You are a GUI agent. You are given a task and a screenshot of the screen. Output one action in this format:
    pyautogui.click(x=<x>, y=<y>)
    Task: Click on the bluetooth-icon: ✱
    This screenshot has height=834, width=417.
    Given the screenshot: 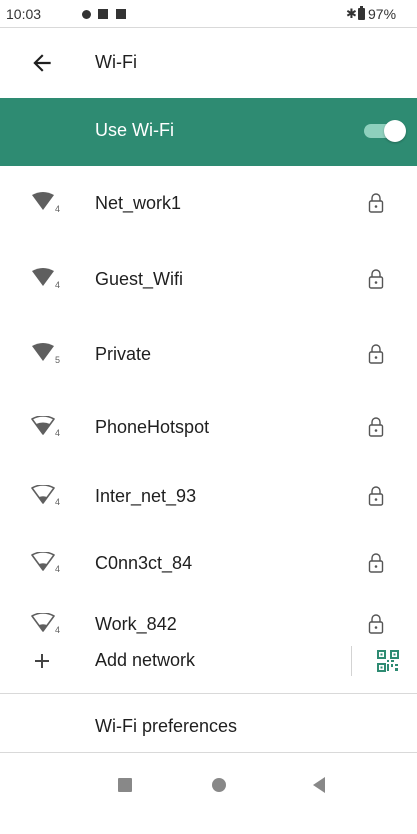 What is the action you would take?
    pyautogui.click(x=351, y=13)
    